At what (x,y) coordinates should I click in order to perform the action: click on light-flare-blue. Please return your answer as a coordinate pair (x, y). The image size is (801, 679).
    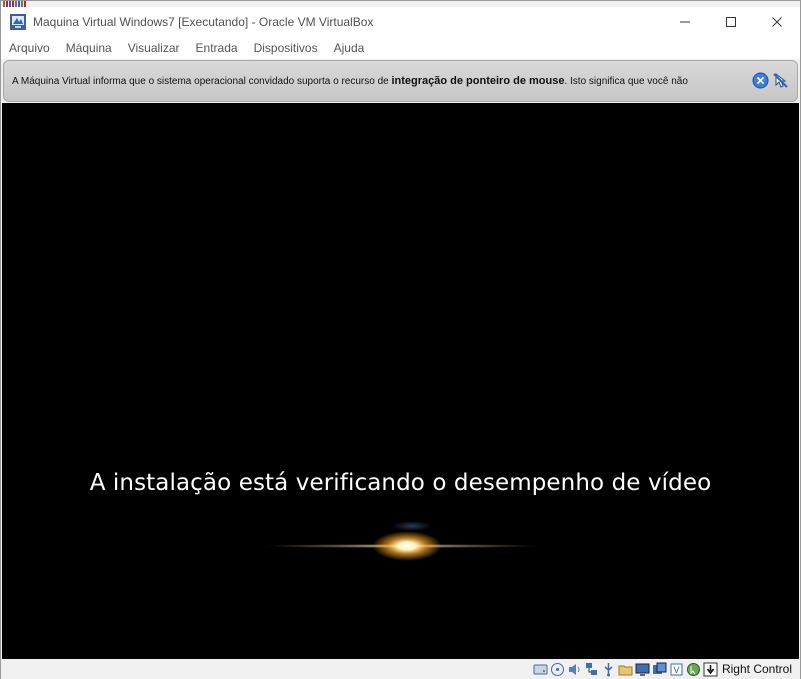
    Looking at the image, I should click on (412, 526).